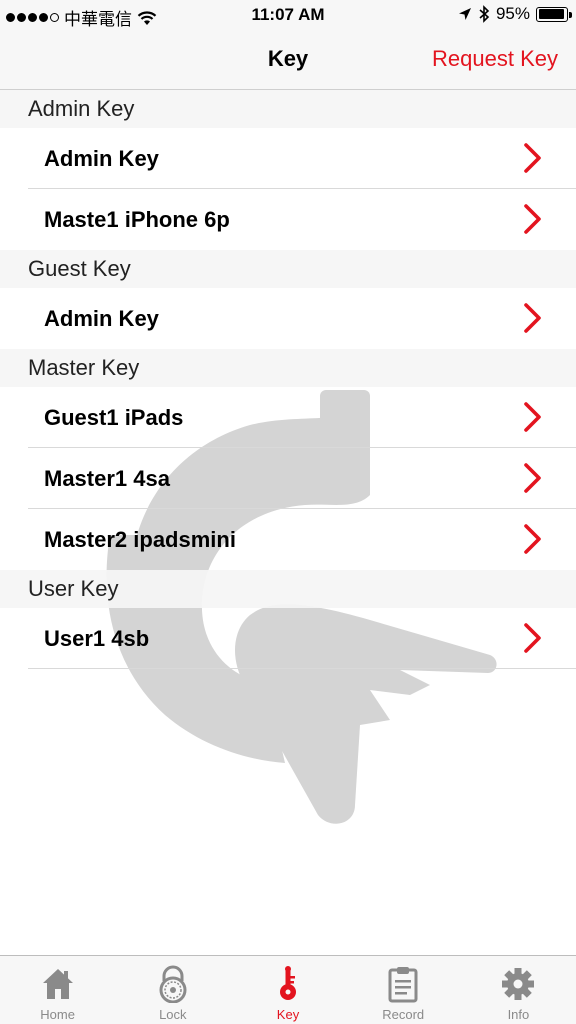  Describe the element at coordinates (58, 984) in the screenshot. I see `home-icon` at that location.